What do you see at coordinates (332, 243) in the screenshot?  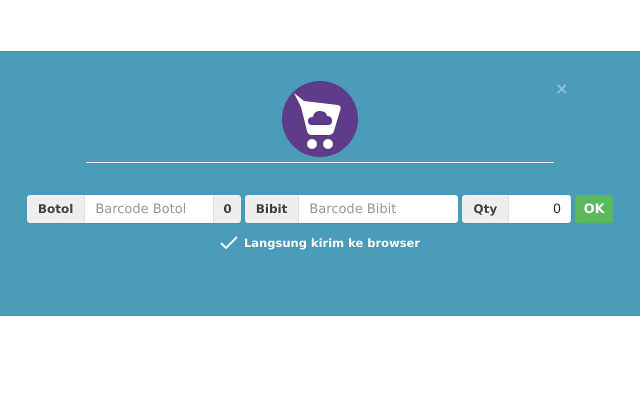 I see `checkbox-label: Langsung kirim ke browser` at bounding box center [332, 243].